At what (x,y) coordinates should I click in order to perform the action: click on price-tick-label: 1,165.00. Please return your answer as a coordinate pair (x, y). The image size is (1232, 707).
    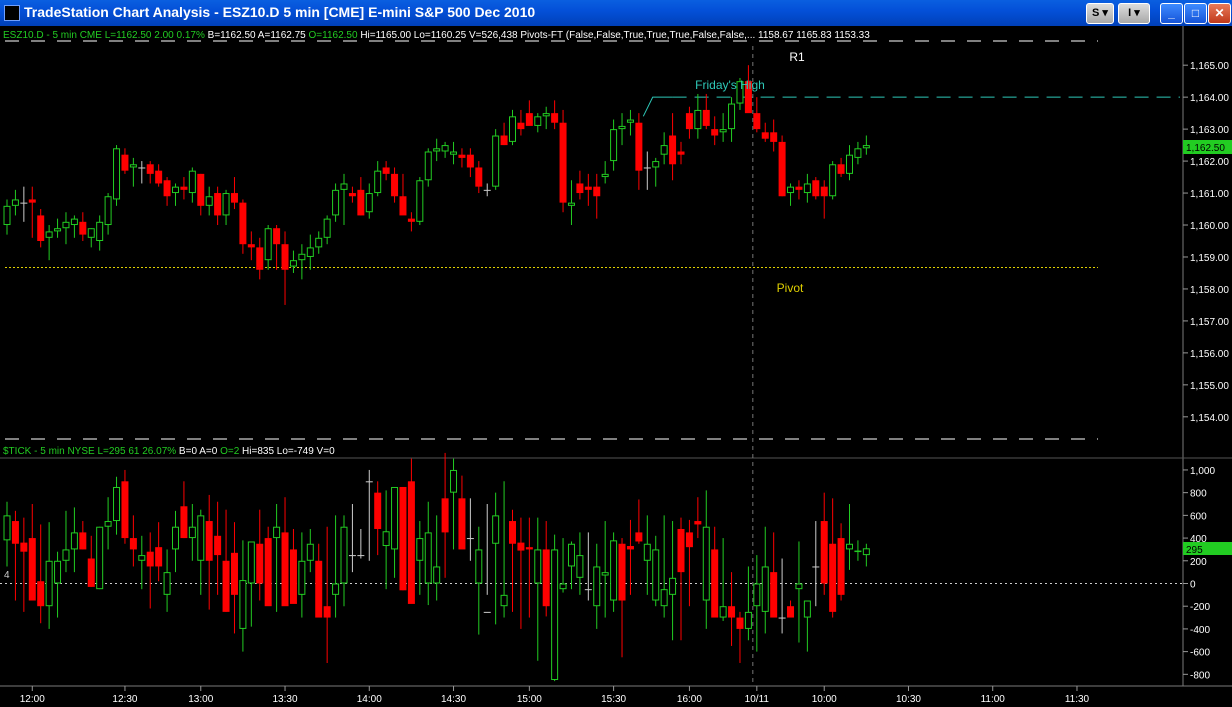
    Looking at the image, I should click on (1209, 66).